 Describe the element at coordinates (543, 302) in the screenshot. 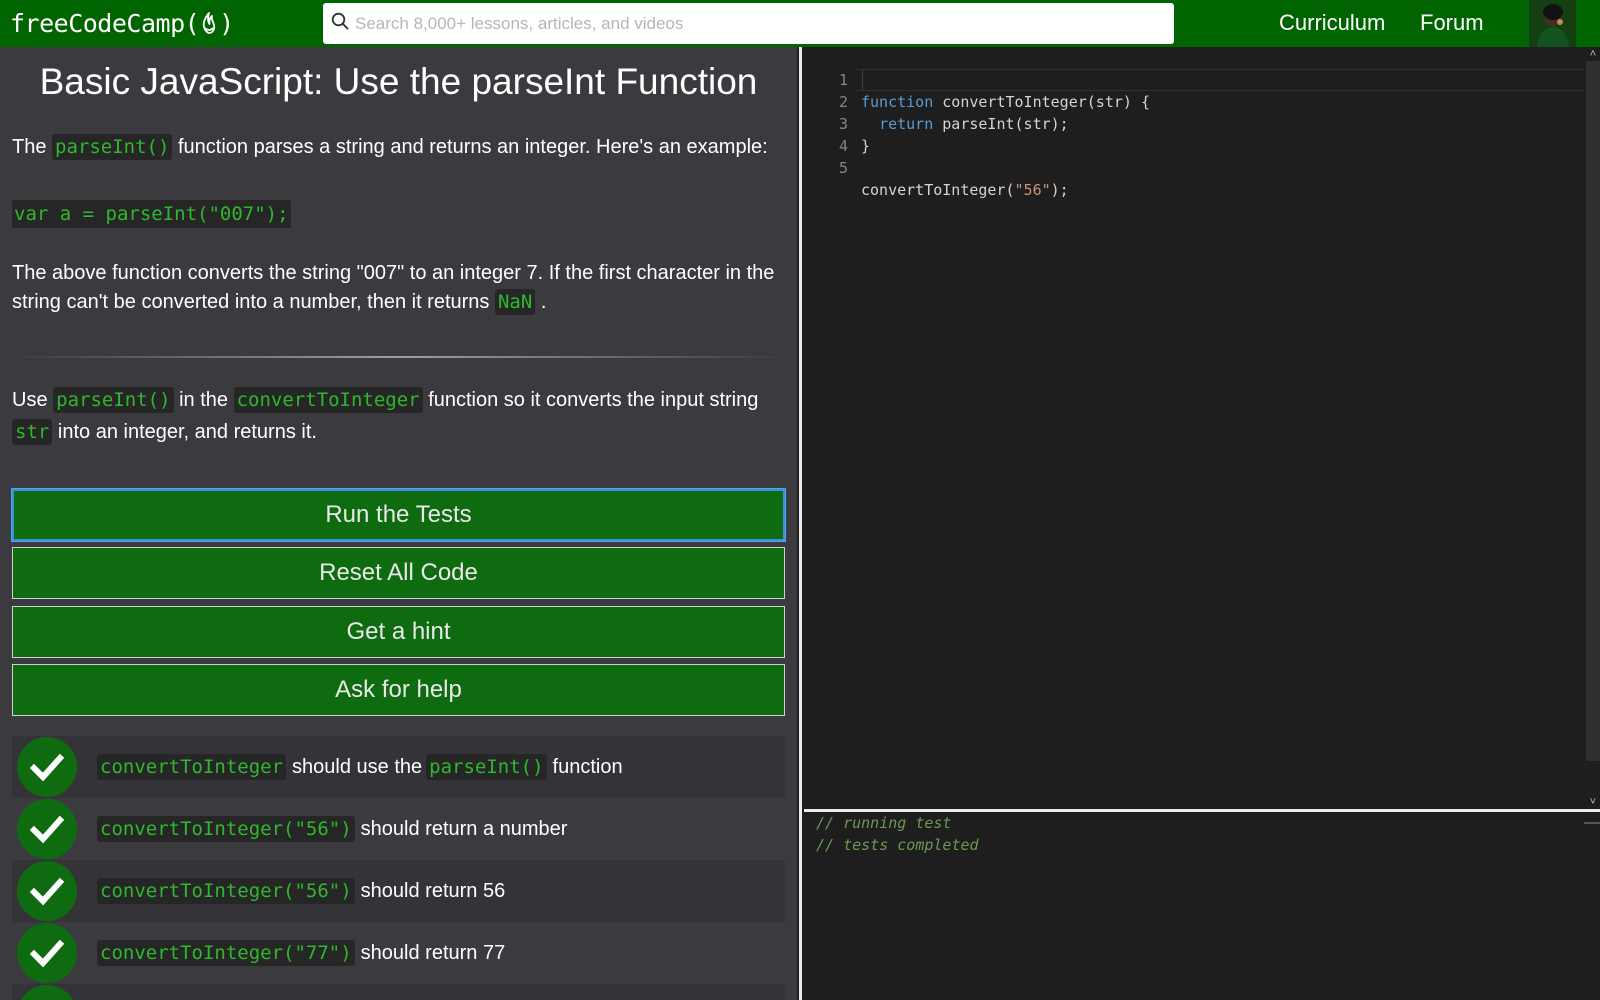

I see `explain-end: .` at that location.